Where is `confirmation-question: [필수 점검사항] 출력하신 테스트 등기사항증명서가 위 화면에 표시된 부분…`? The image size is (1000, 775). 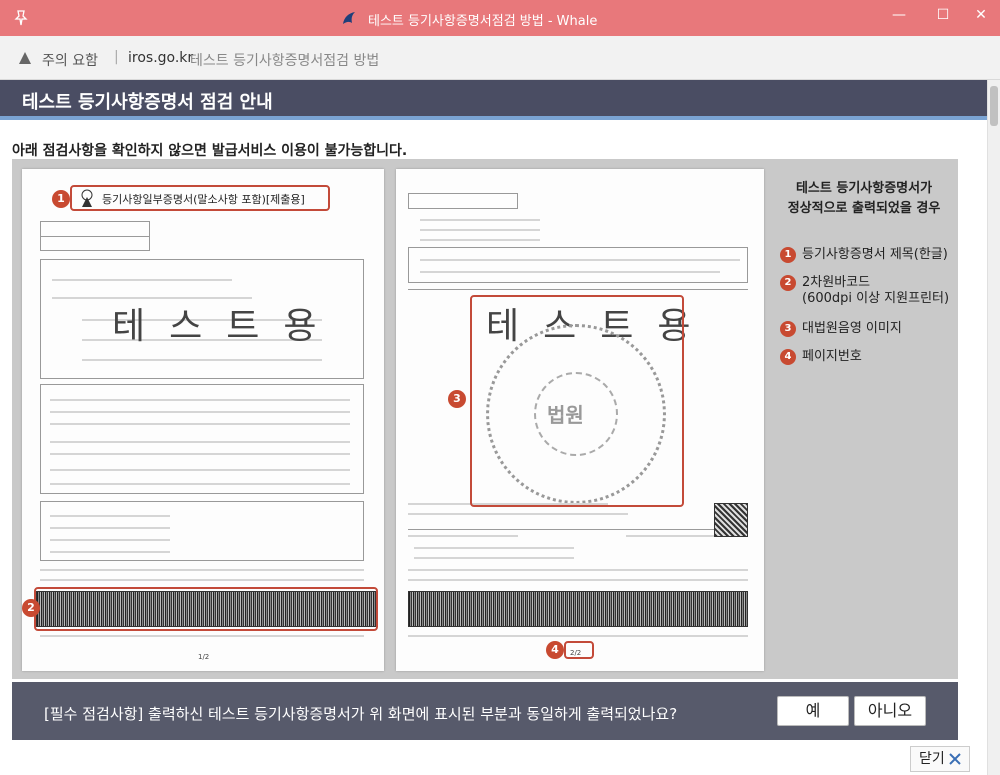
confirmation-question: [필수 점검사항] 출력하신 테스트 등기사항증명서가 위 화면에 표시된 부분… is located at coordinates (361, 714).